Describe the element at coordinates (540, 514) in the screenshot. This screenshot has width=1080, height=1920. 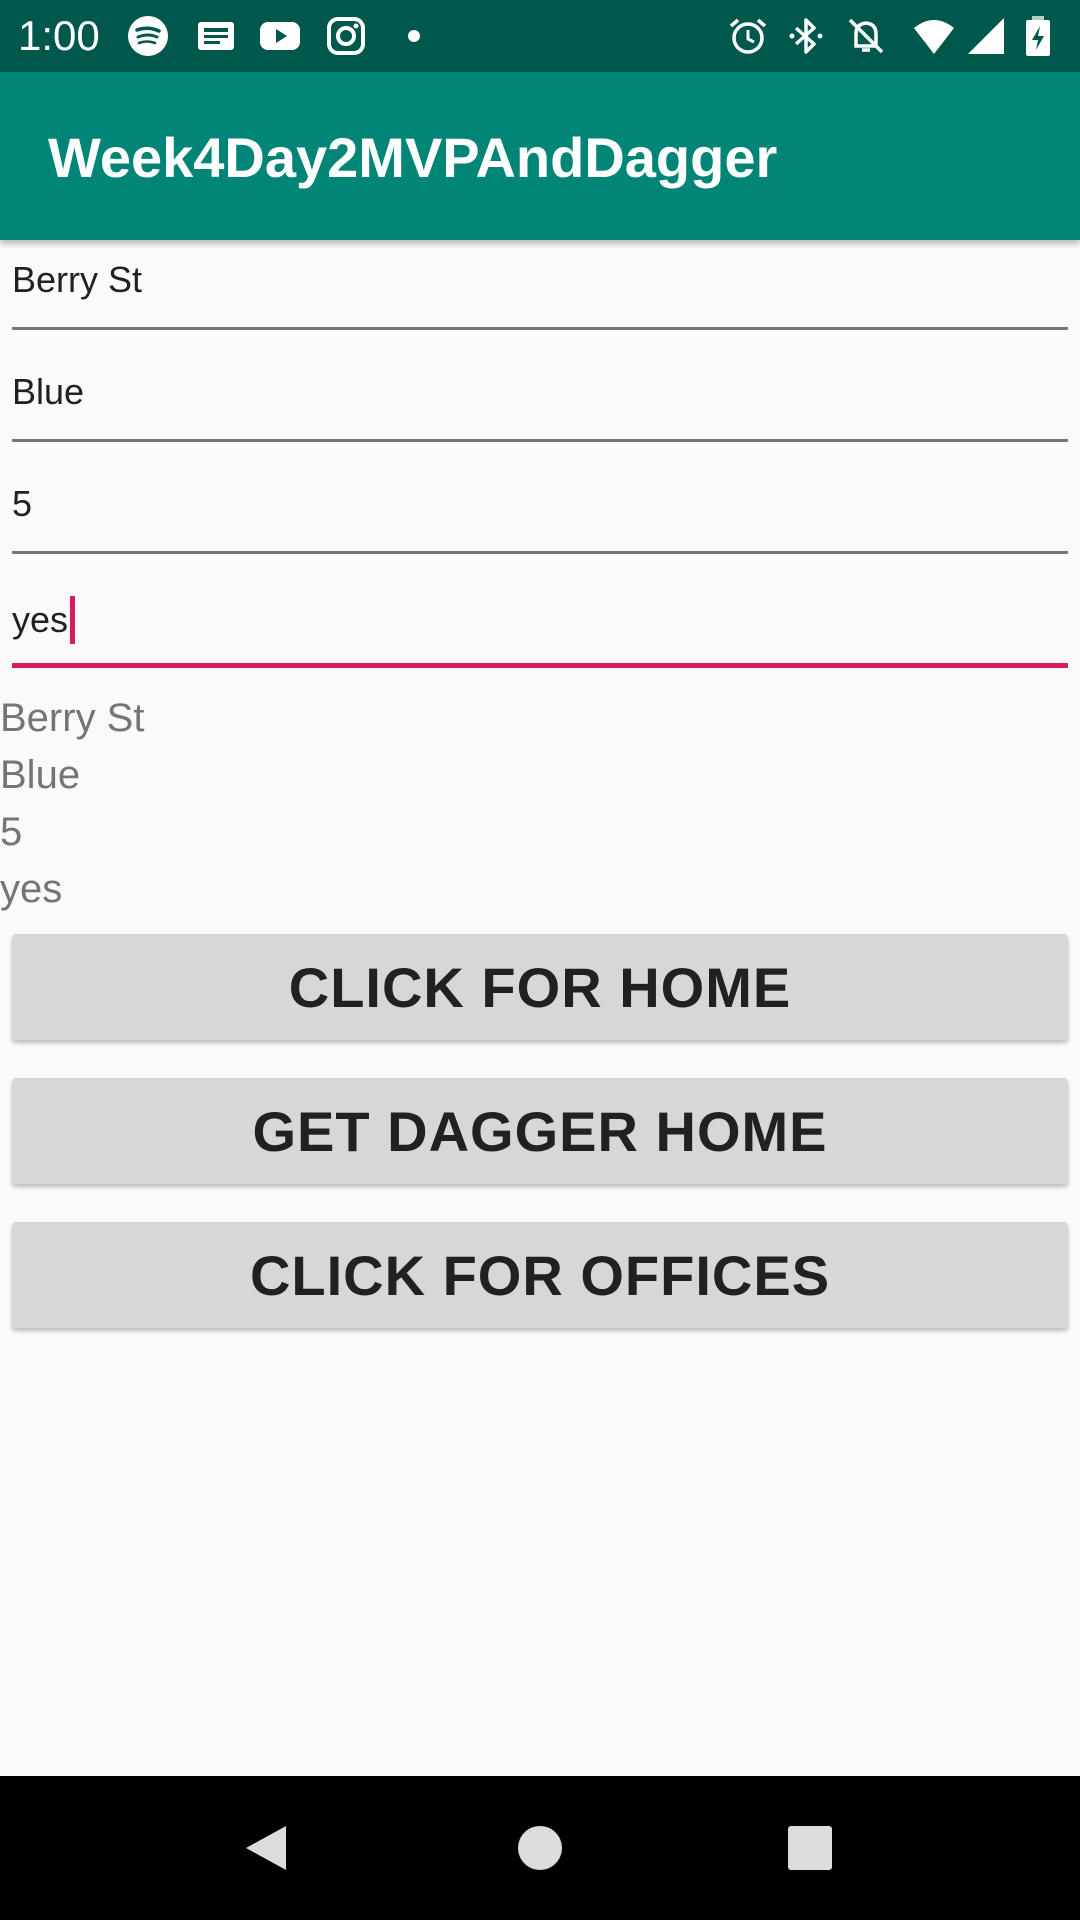
I see `number-input: 5` at that location.